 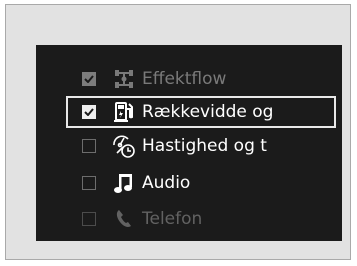 What do you see at coordinates (124, 146) in the screenshot?
I see `speedometer-clock-icon` at bounding box center [124, 146].